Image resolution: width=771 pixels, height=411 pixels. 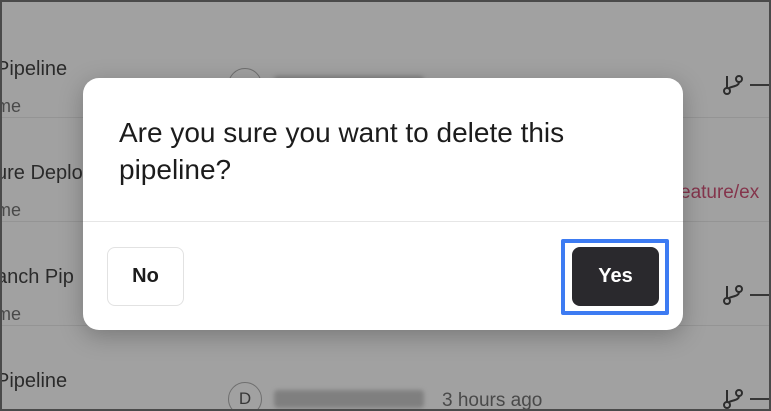 What do you see at coordinates (615, 276) in the screenshot?
I see `yes-button: Yes` at bounding box center [615, 276].